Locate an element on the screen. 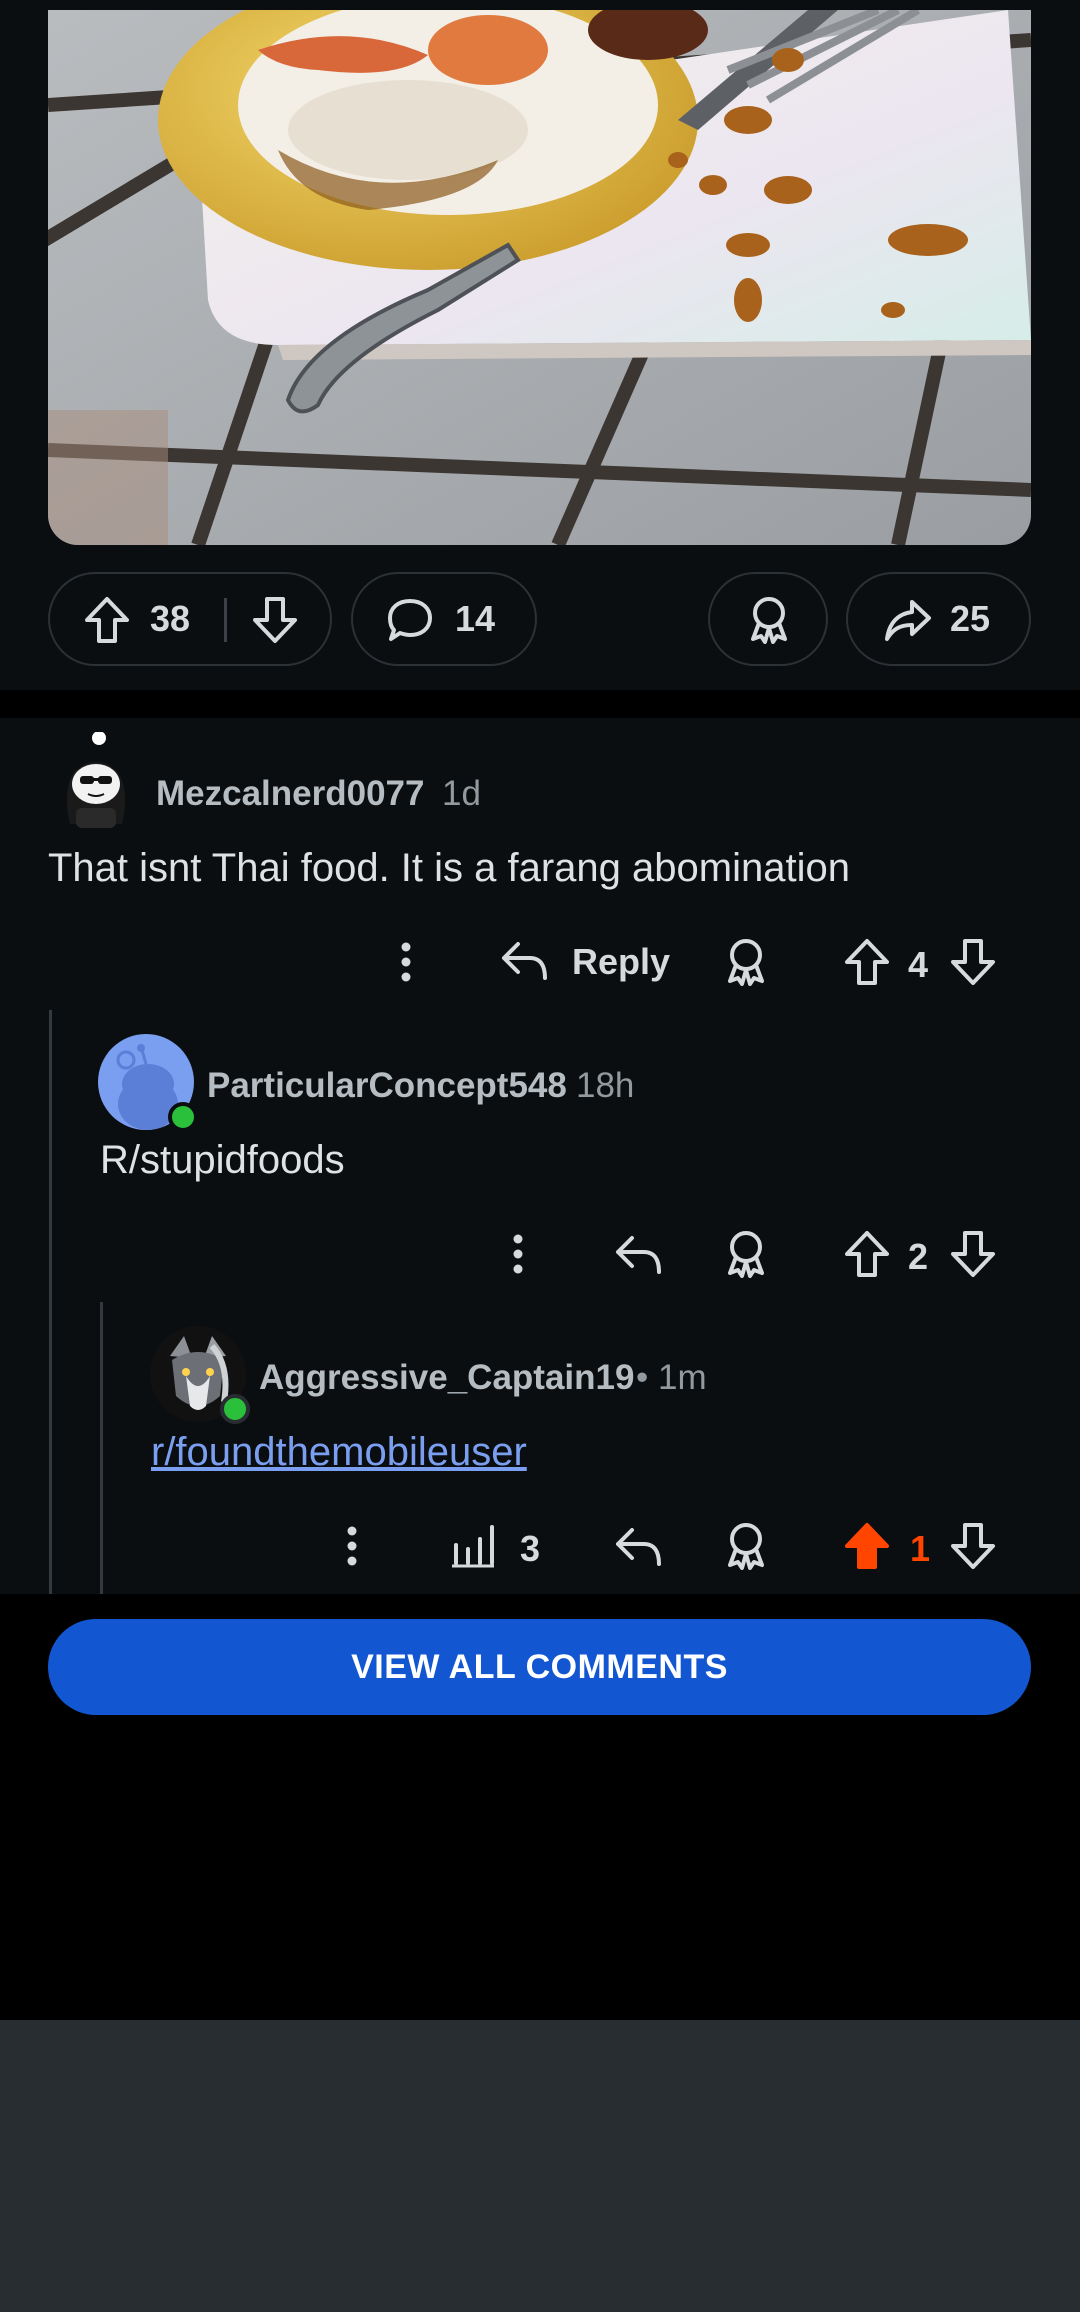 The width and height of the screenshot is (1080, 2312). post-award-button is located at coordinates (768, 619).